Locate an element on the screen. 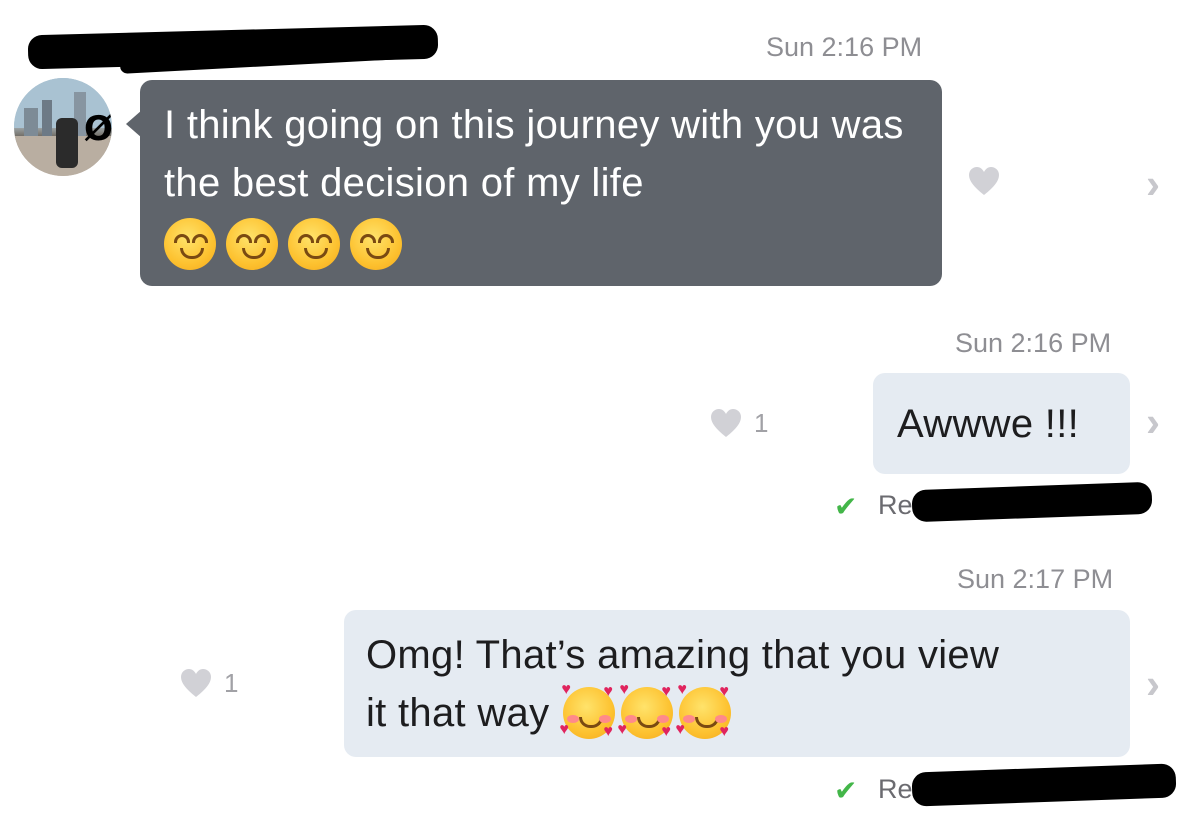  incoming-emoji-row is located at coordinates (283, 244).